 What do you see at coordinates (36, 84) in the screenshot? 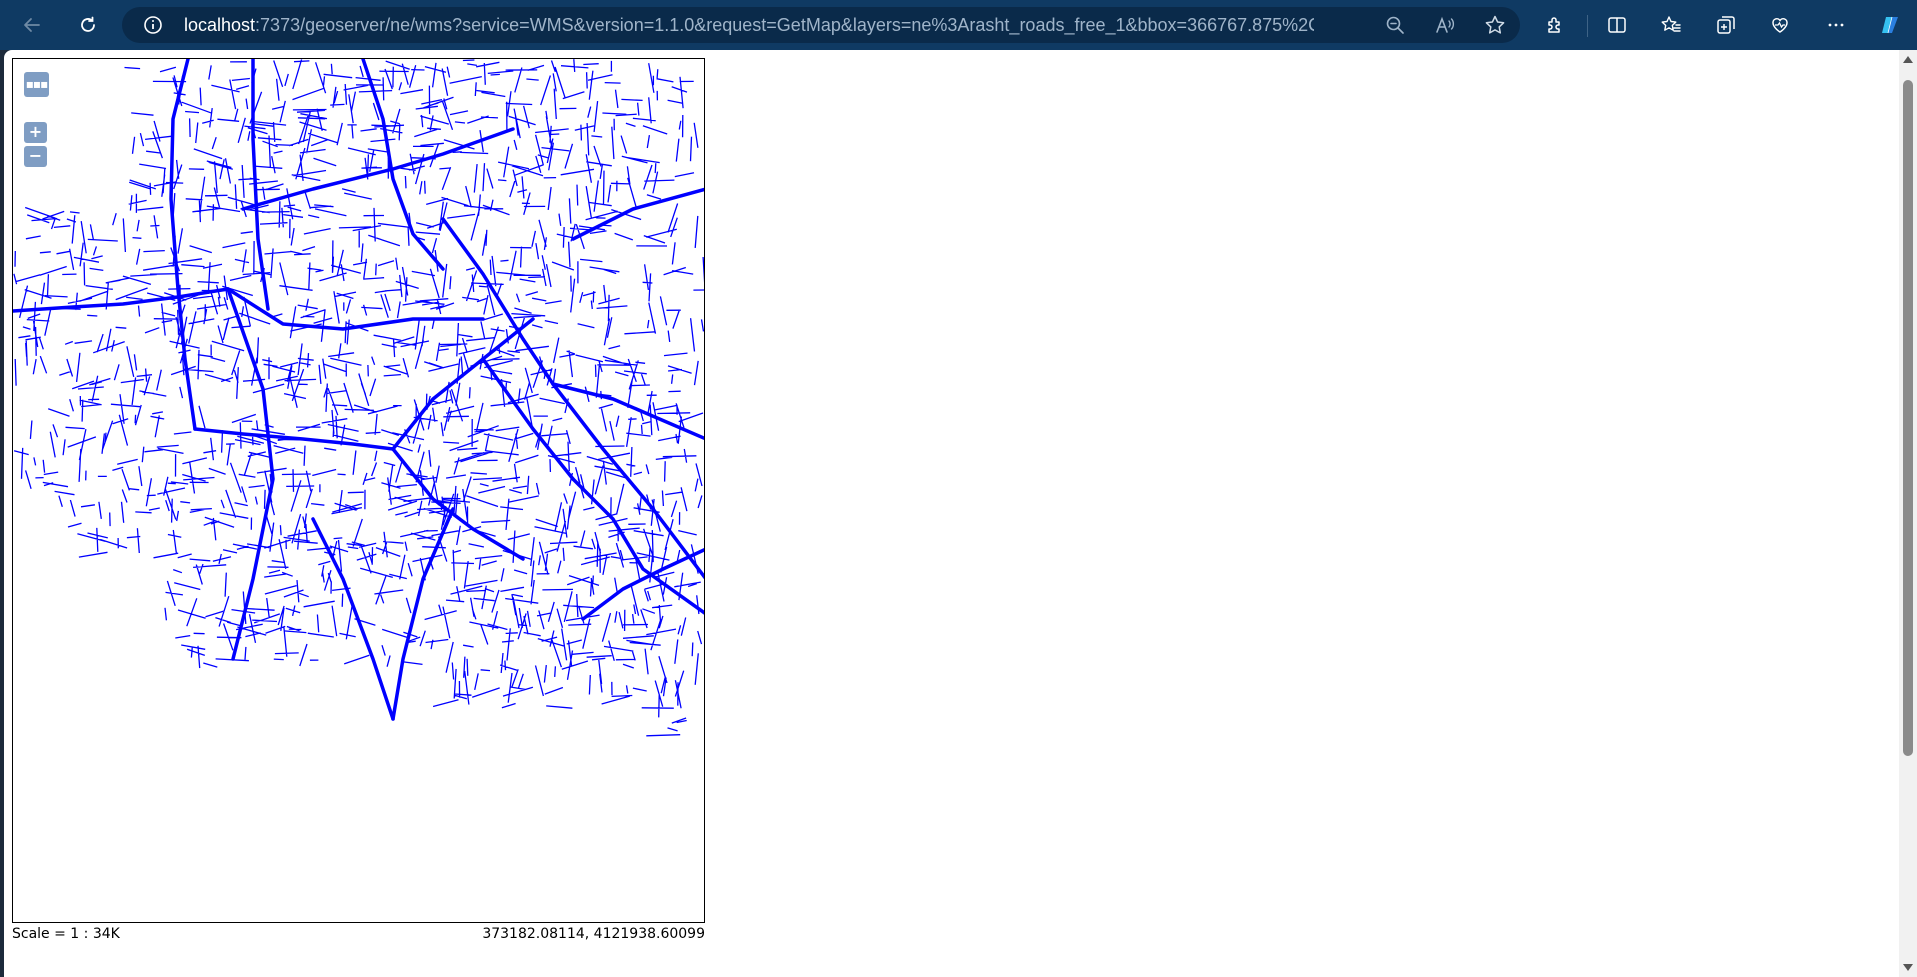
I see `layer-switcher-toggle: ▪▪▪` at bounding box center [36, 84].